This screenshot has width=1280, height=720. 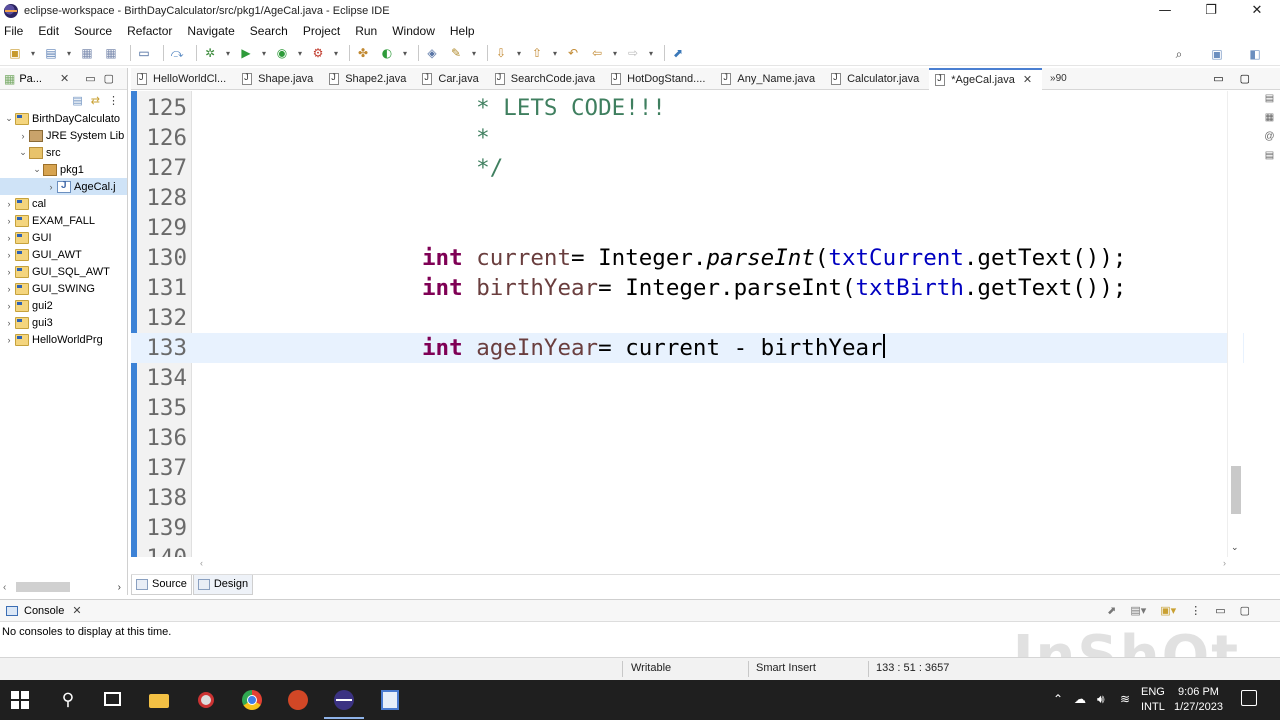 I want to click on pin-console-icon: ⬈, so click(x=1111, y=610).